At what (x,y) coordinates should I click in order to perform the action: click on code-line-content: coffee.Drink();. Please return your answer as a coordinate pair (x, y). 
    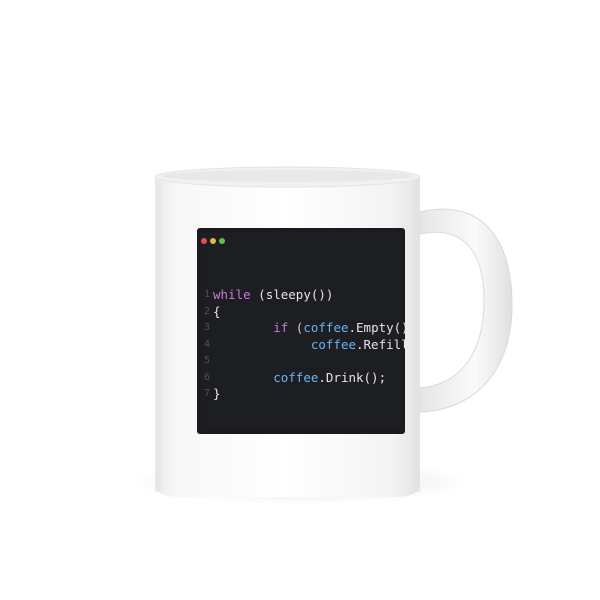
    Looking at the image, I should click on (299, 378).